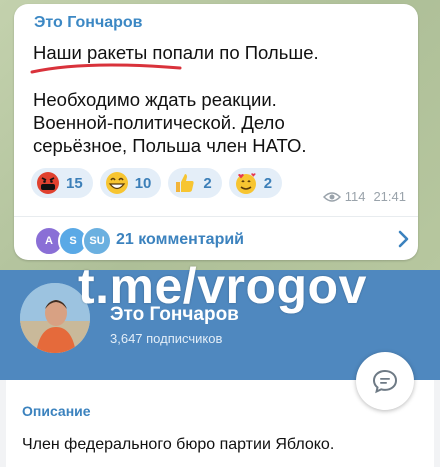  What do you see at coordinates (97, 241) in the screenshot?
I see `avatar: SU` at bounding box center [97, 241].